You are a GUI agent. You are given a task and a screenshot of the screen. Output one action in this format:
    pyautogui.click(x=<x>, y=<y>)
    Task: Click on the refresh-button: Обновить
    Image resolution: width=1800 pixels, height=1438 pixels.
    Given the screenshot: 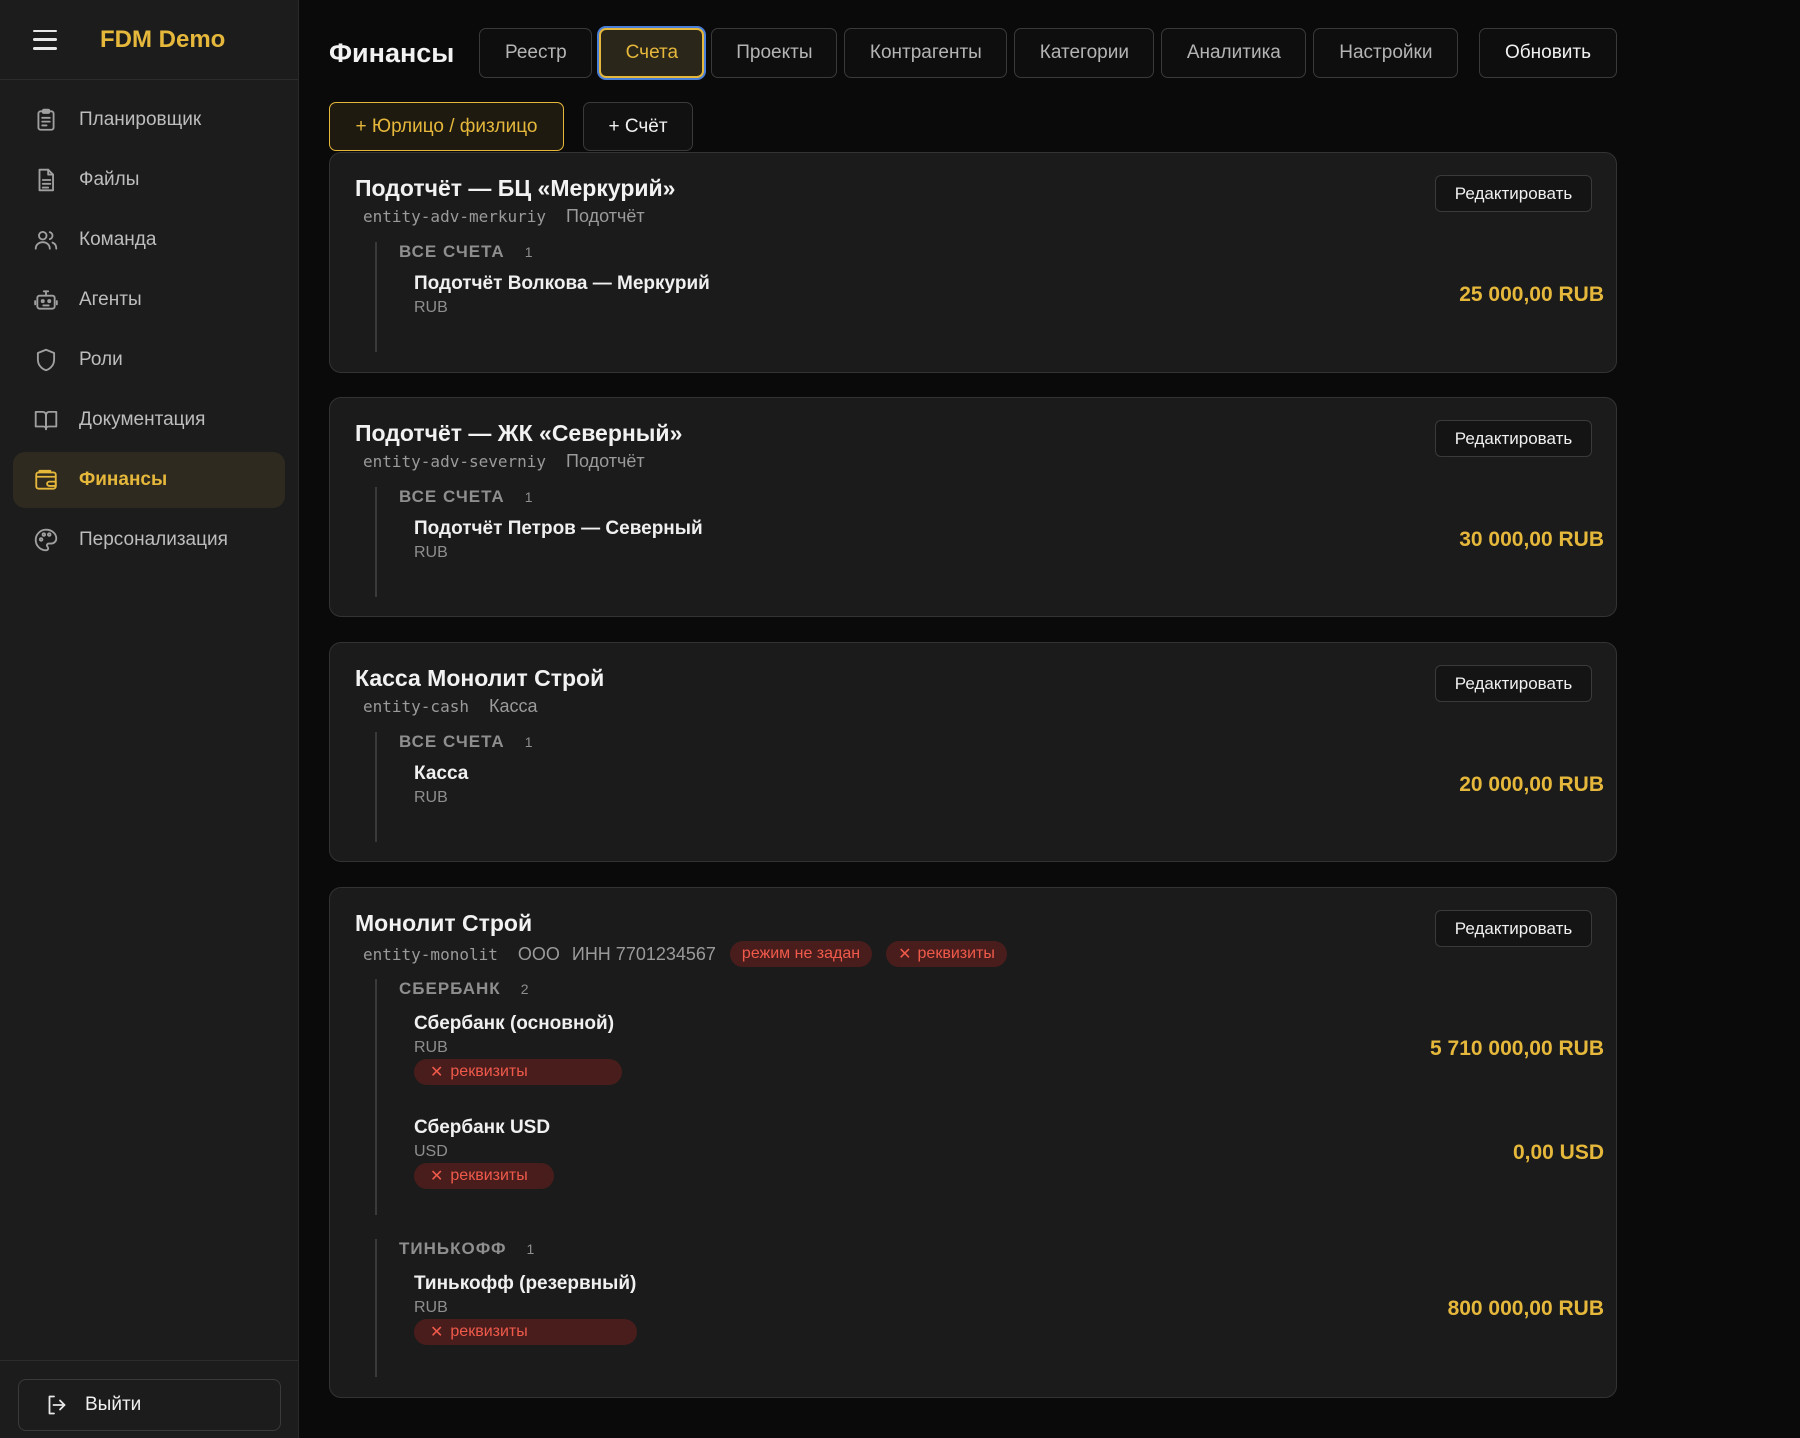 What is the action you would take?
    pyautogui.click(x=1548, y=53)
    